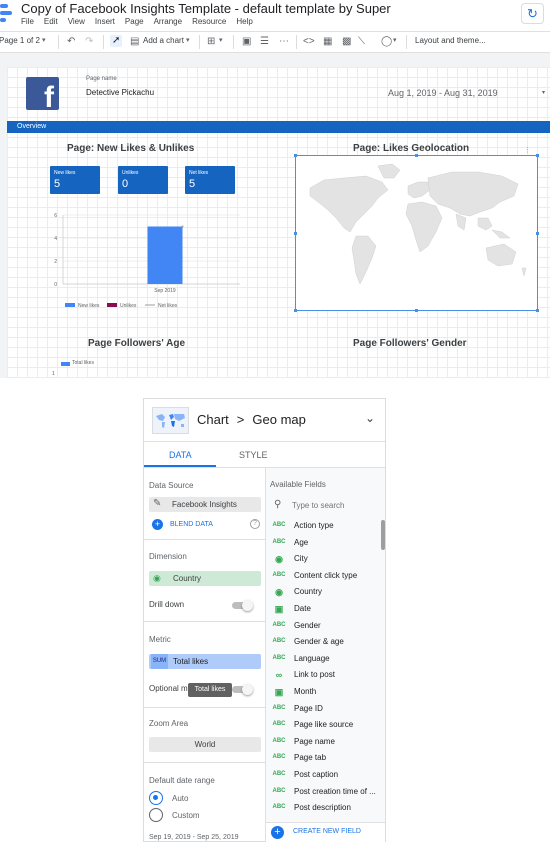 This screenshot has width=550, height=842. Describe the element at coordinates (199, 173) in the screenshot. I see `kpi-label: Net likes` at that location.